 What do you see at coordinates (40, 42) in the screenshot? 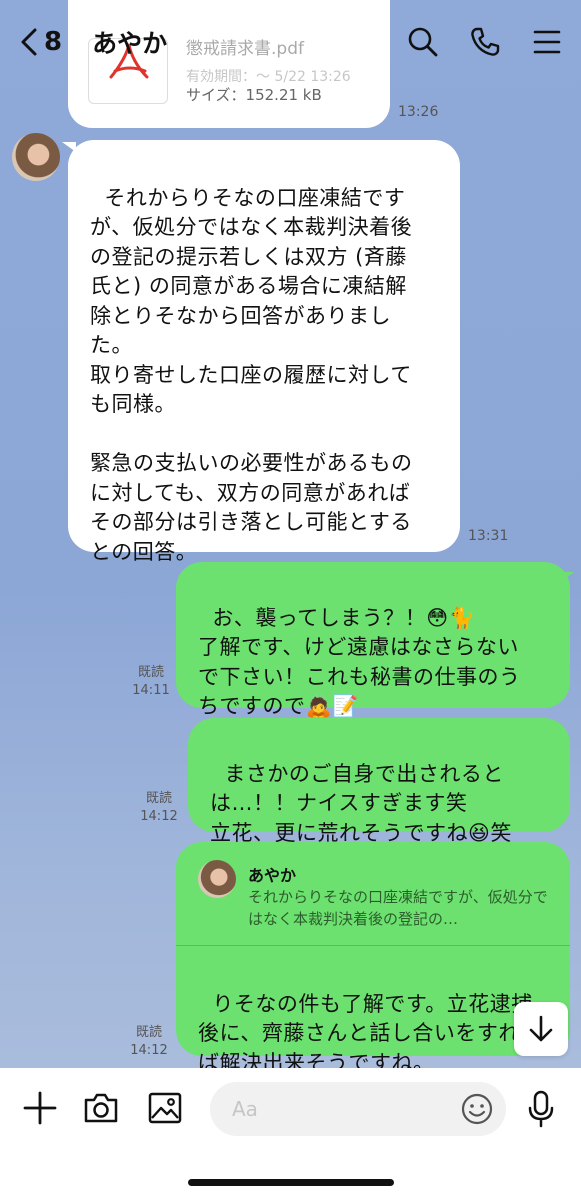
I see `back-button: 8` at bounding box center [40, 42].